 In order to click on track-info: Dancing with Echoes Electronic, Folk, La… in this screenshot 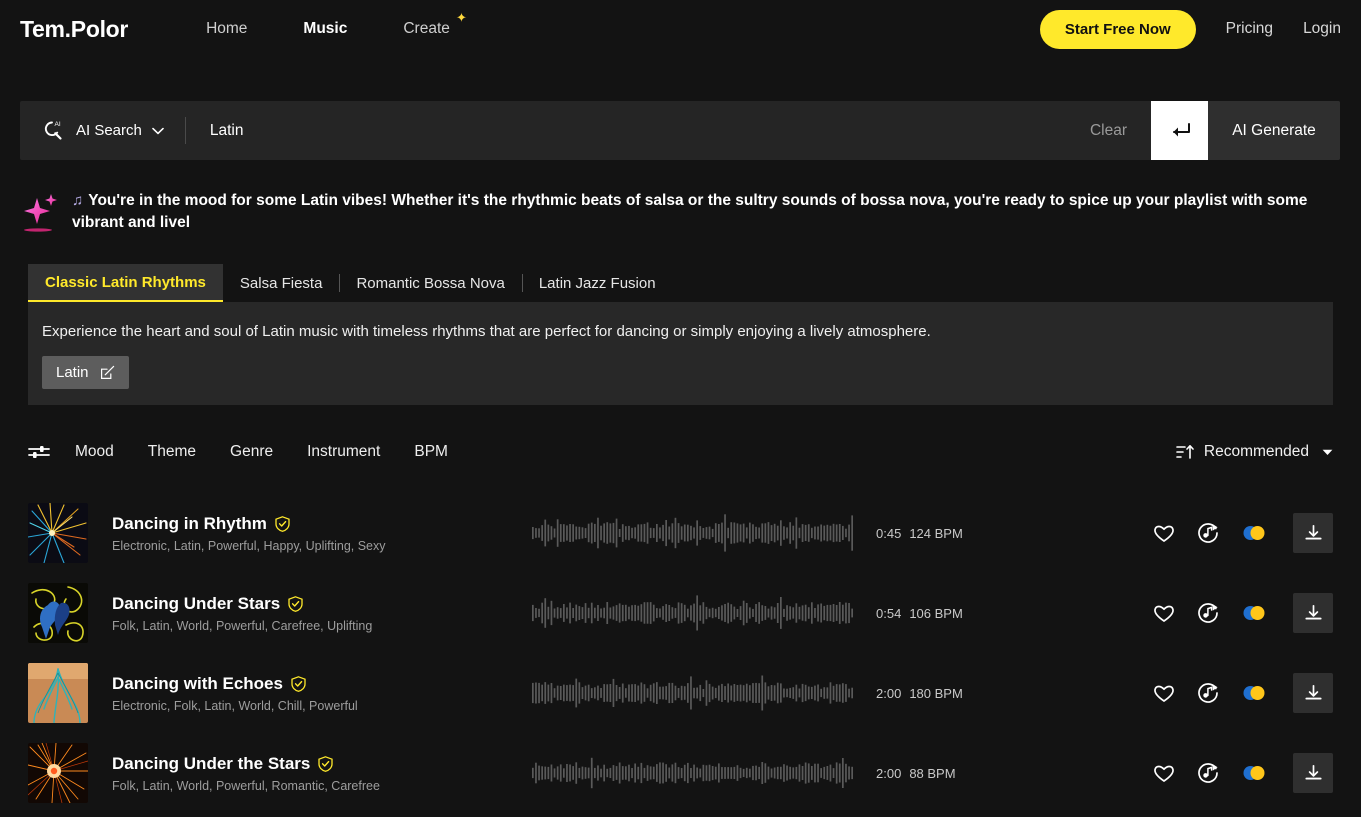, I will do `click(322, 693)`.